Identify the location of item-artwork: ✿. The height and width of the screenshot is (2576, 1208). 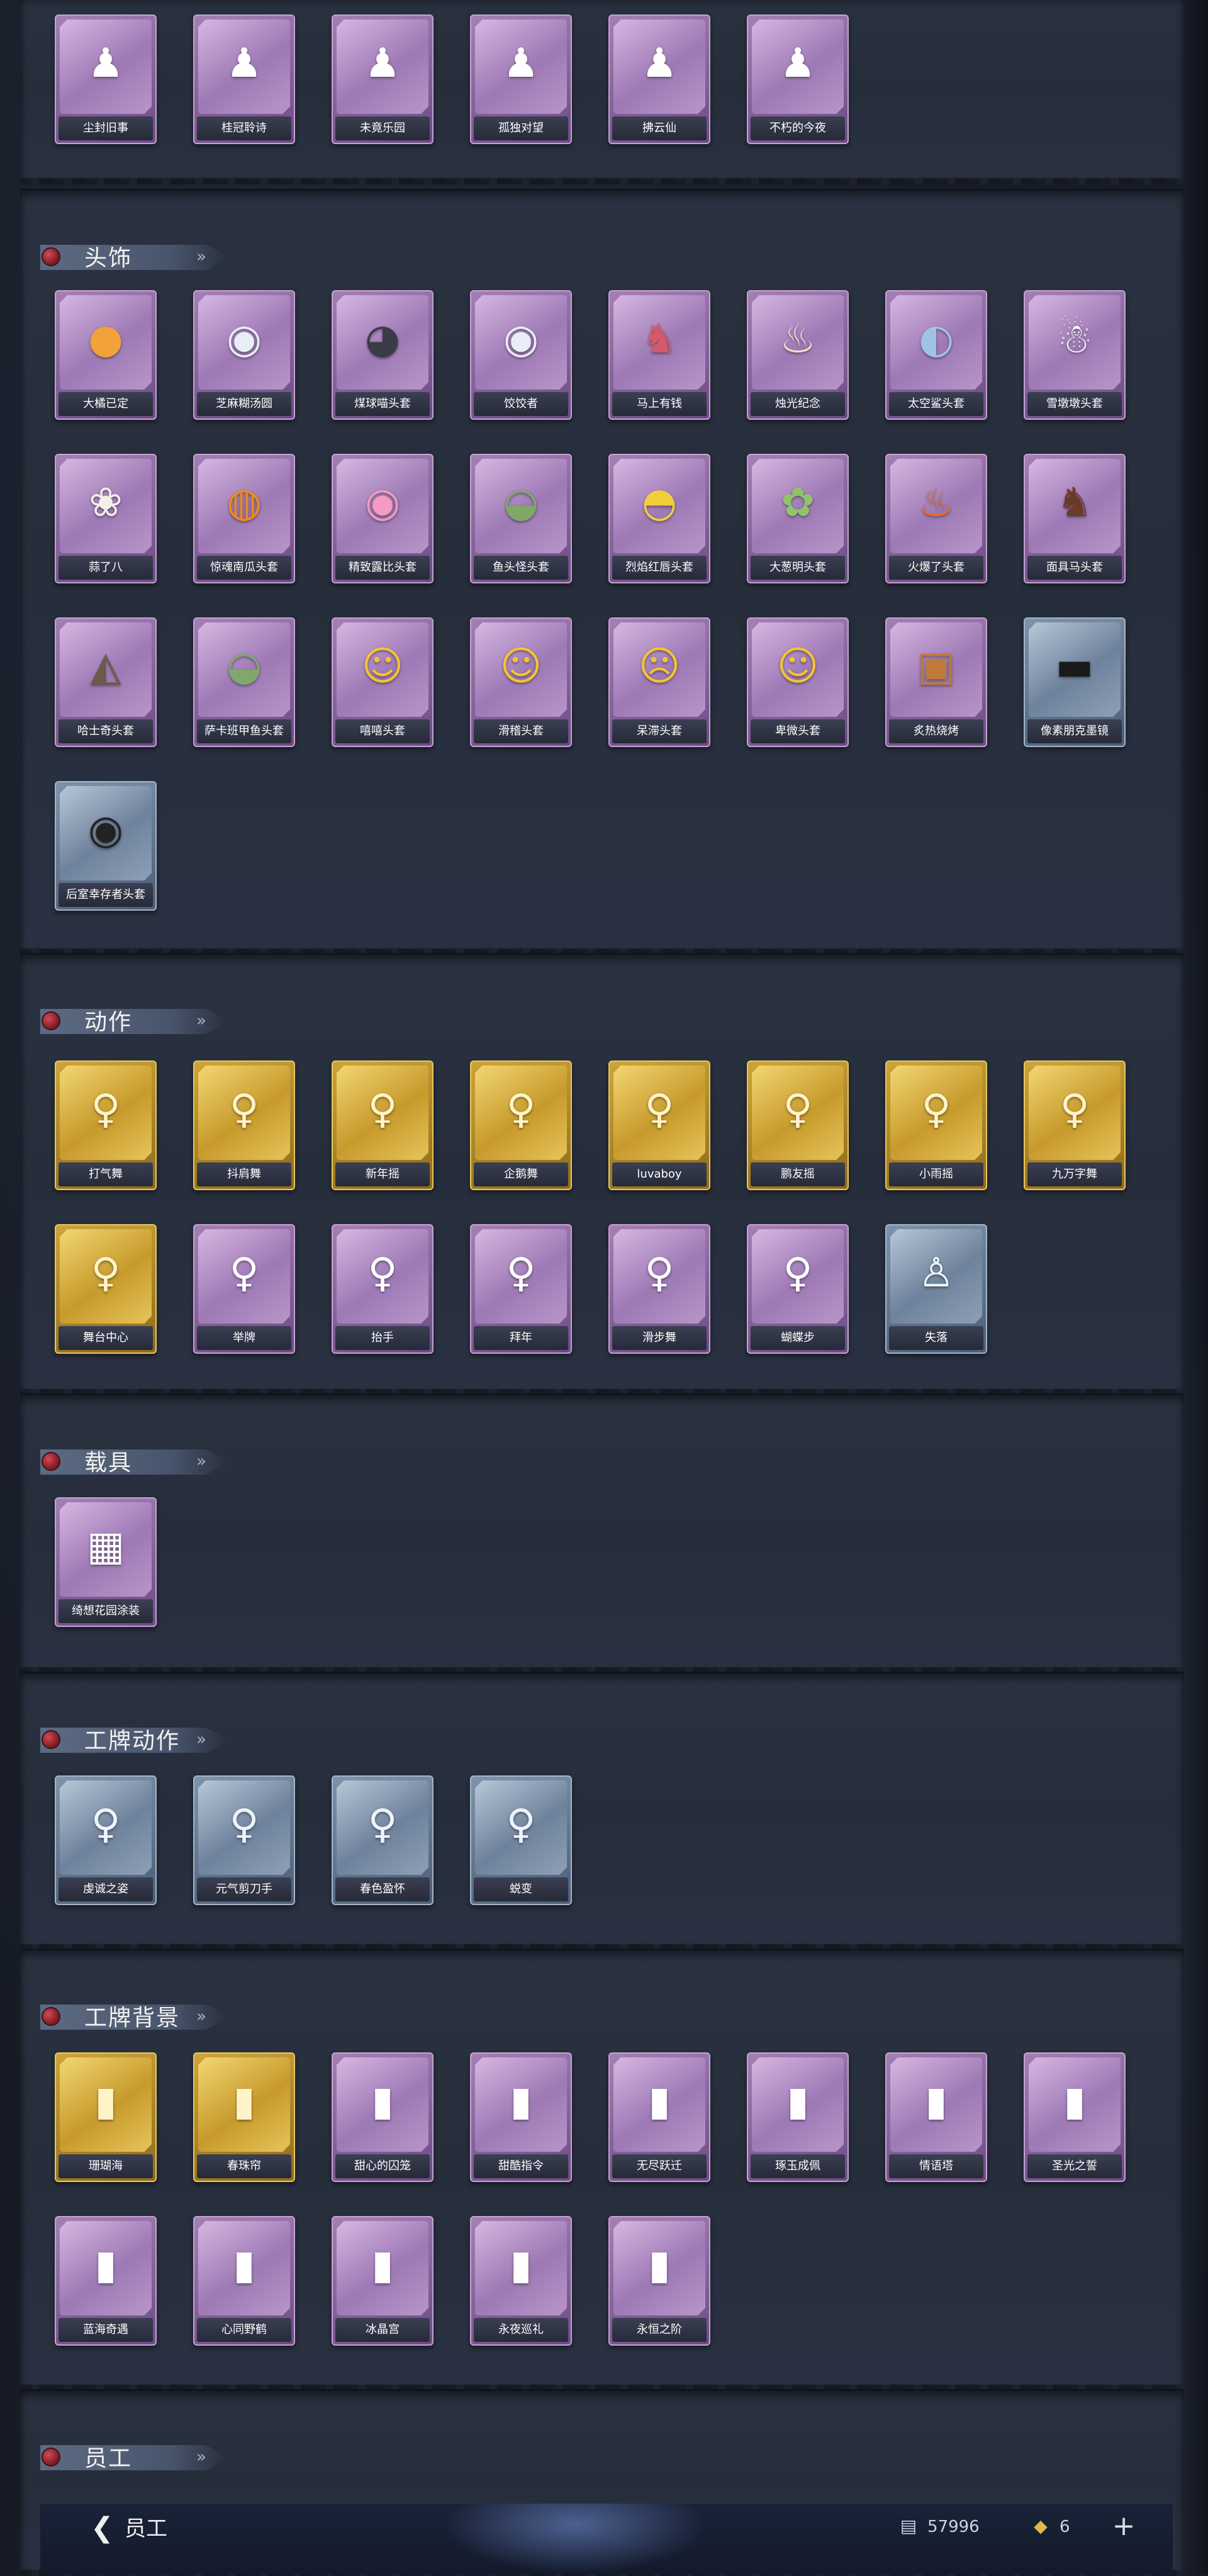
(798, 506).